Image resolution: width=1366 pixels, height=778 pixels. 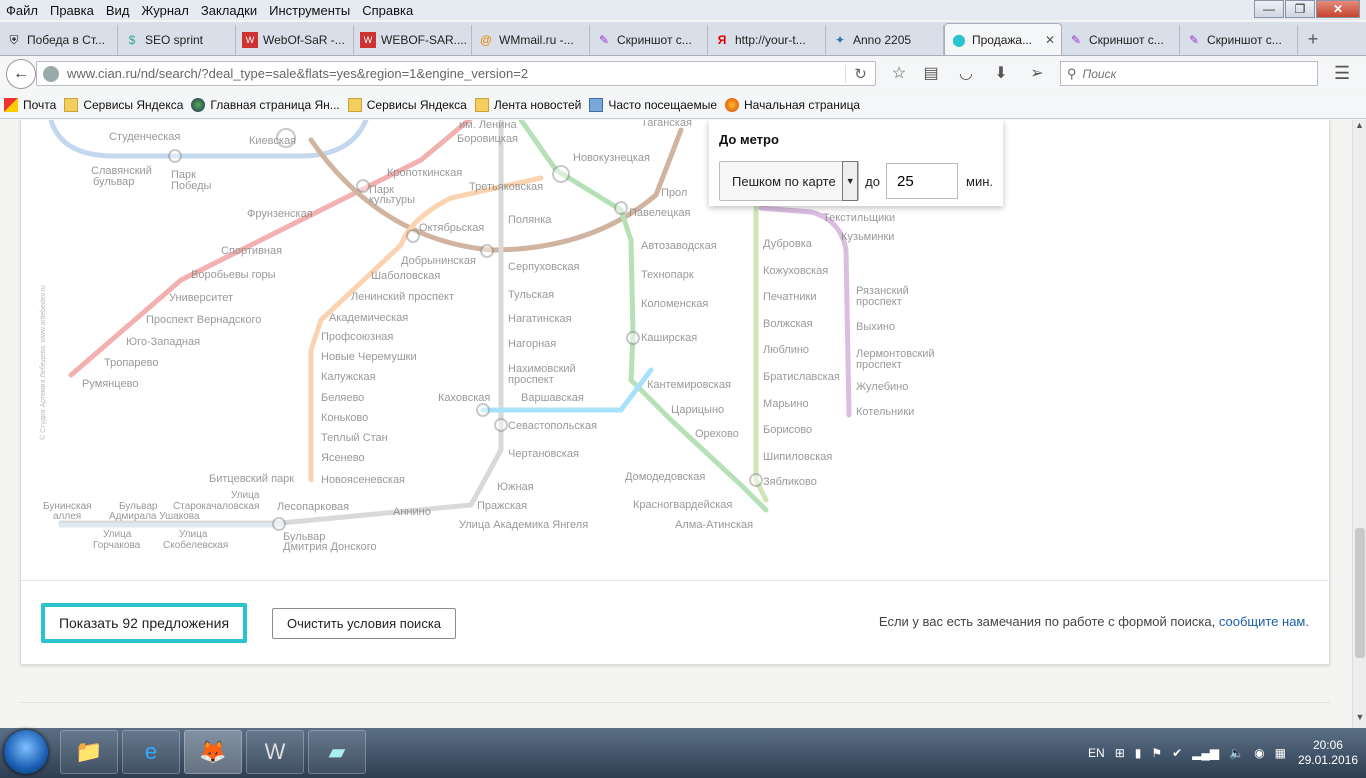 What do you see at coordinates (797, 457) in the screenshot?
I see `metro-station-label: Шипиловская` at bounding box center [797, 457].